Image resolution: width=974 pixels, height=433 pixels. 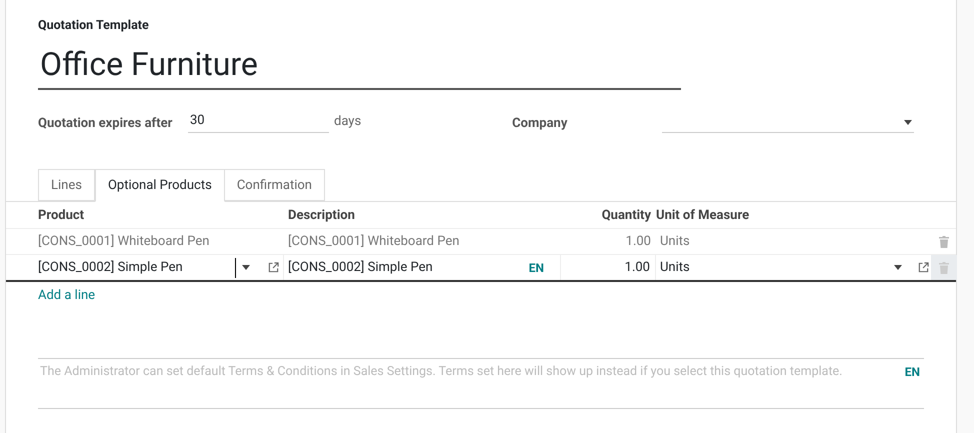 I want to click on table-cell-text: Units, so click(x=675, y=242).